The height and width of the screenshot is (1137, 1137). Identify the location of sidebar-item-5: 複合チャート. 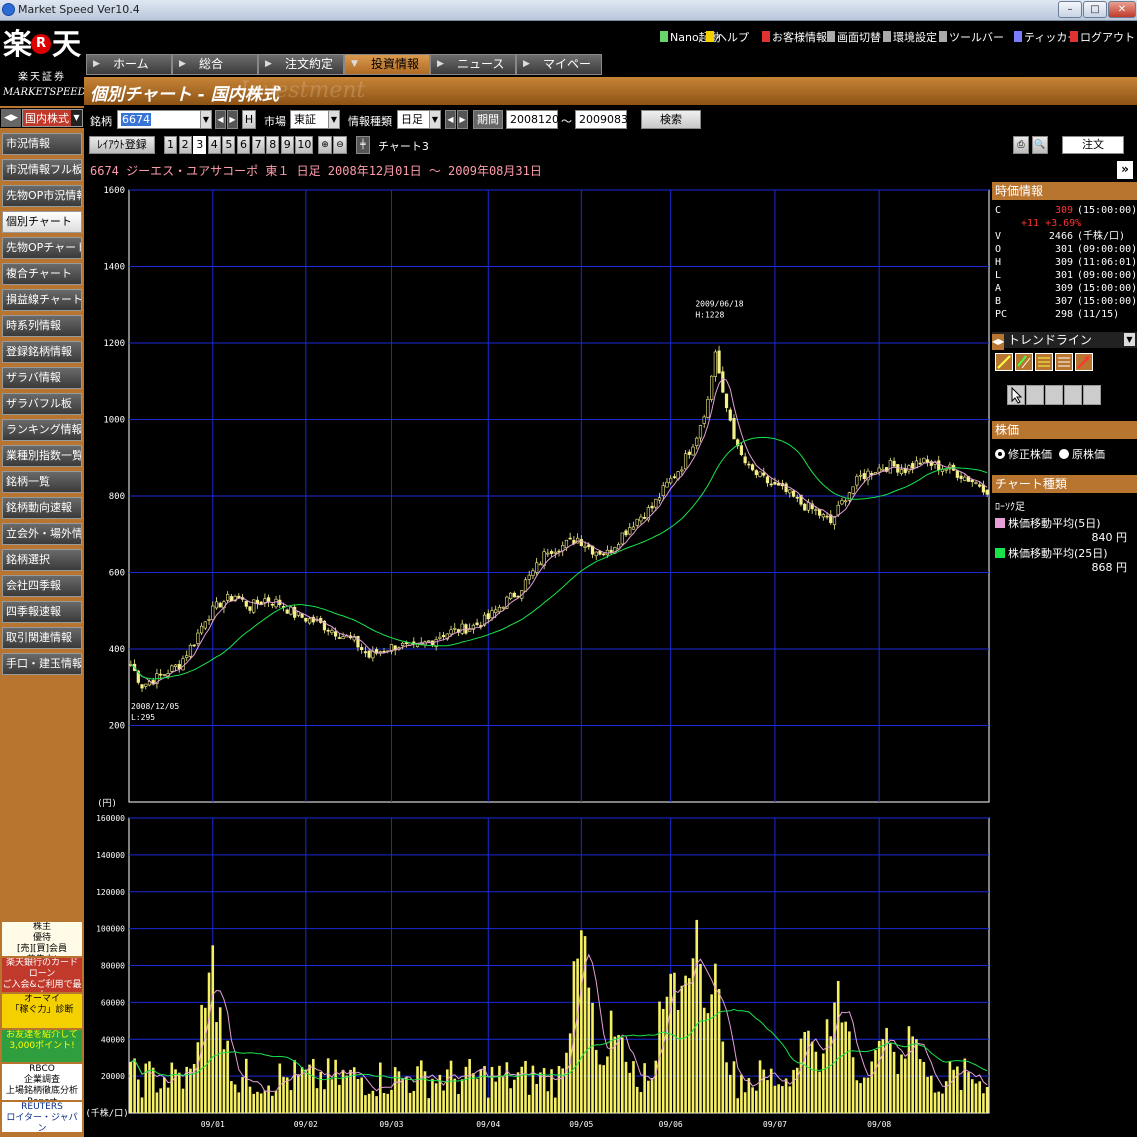
(42, 274).